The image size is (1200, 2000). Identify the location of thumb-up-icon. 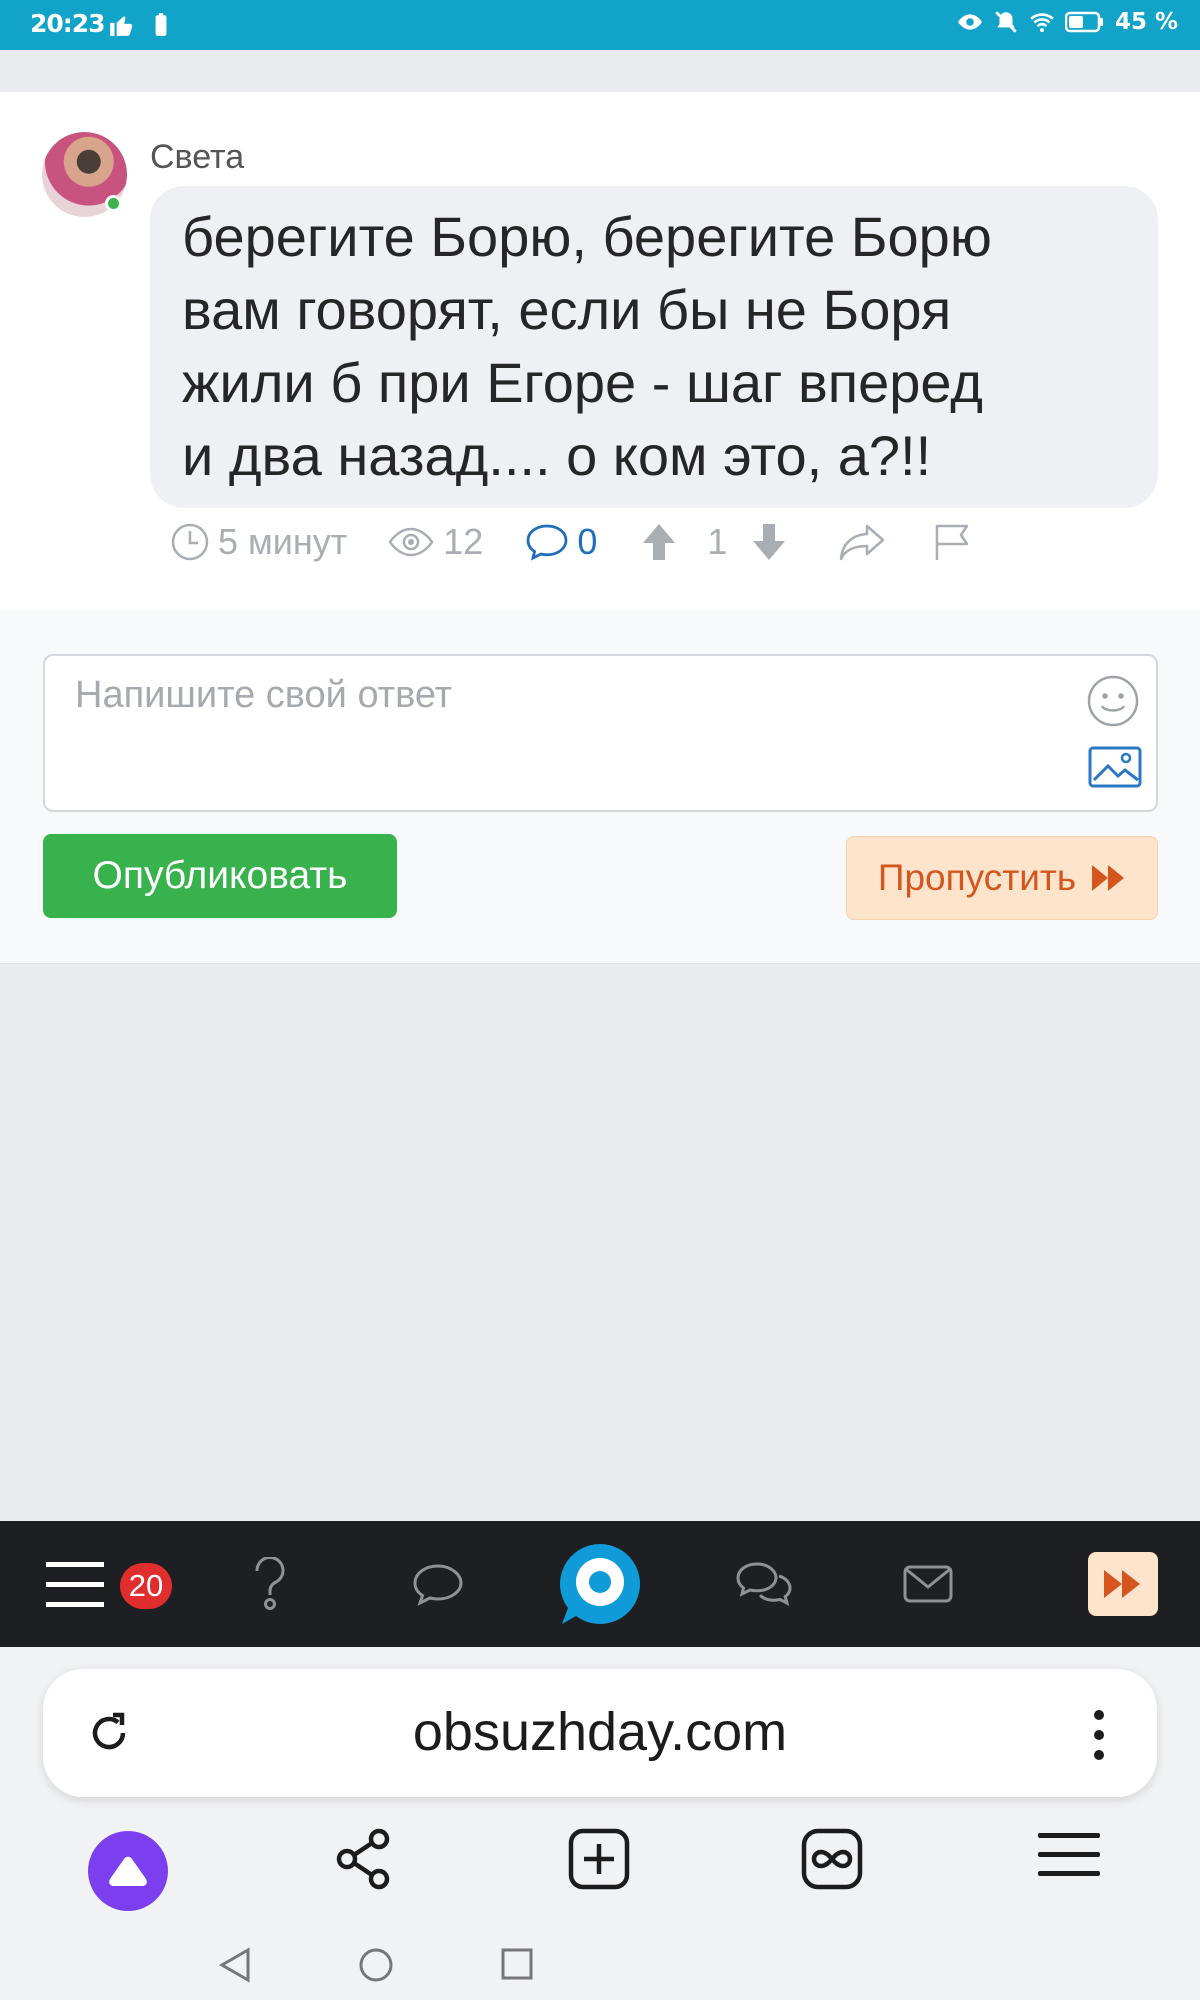
(121, 26).